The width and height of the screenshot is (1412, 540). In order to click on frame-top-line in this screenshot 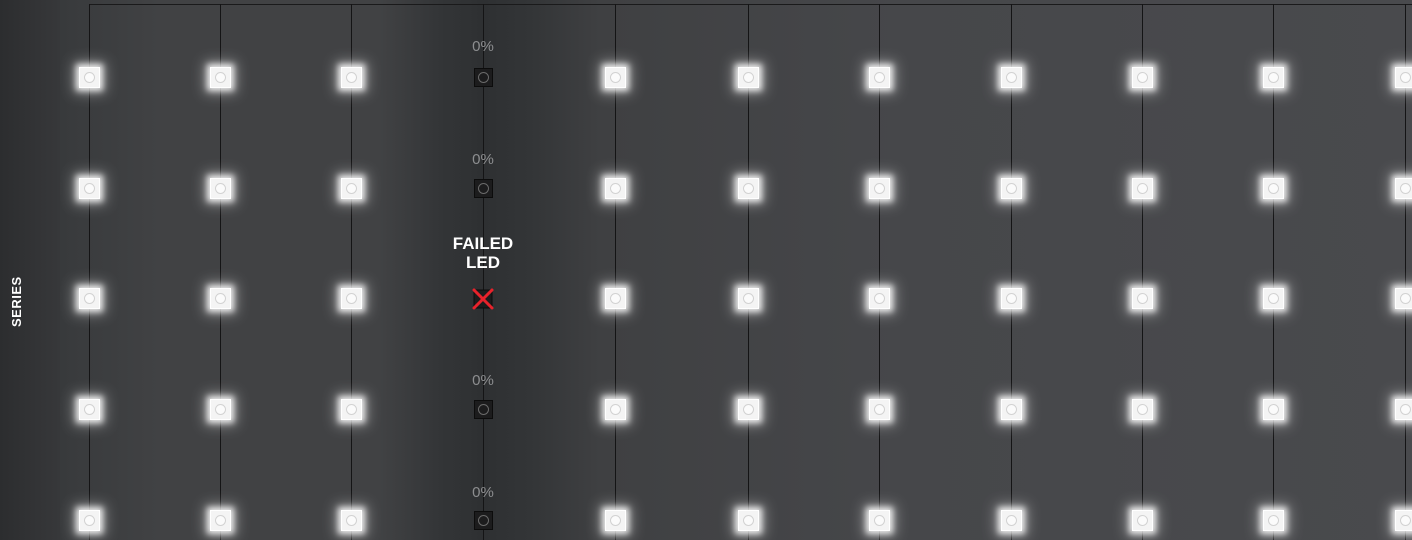, I will do `click(750, 4)`.